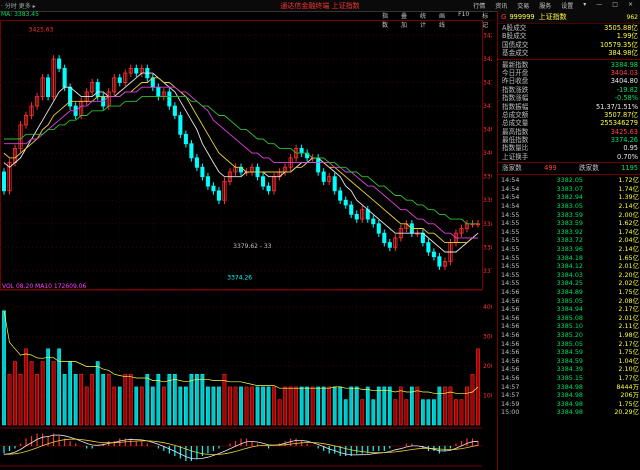  Describe the element at coordinates (569, 240) in the screenshot. I see `tick-row: 14:55 3383.72 2.04亿` at that location.